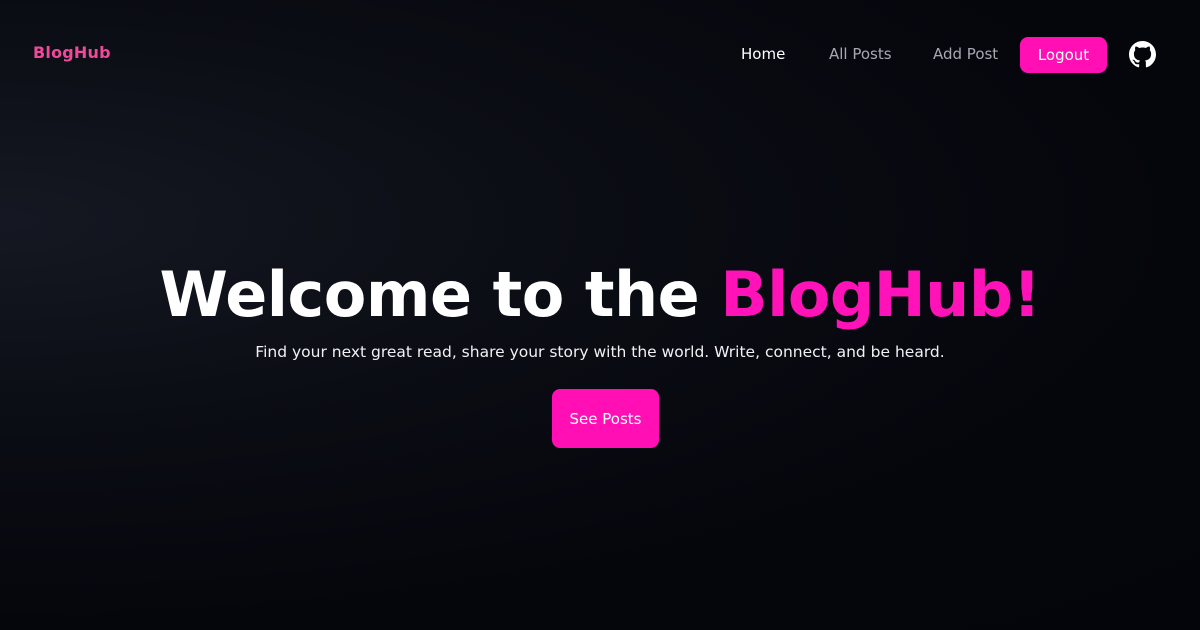 The width and height of the screenshot is (1200, 630). I want to click on nav-link-add-post: Add Post, so click(965, 54).